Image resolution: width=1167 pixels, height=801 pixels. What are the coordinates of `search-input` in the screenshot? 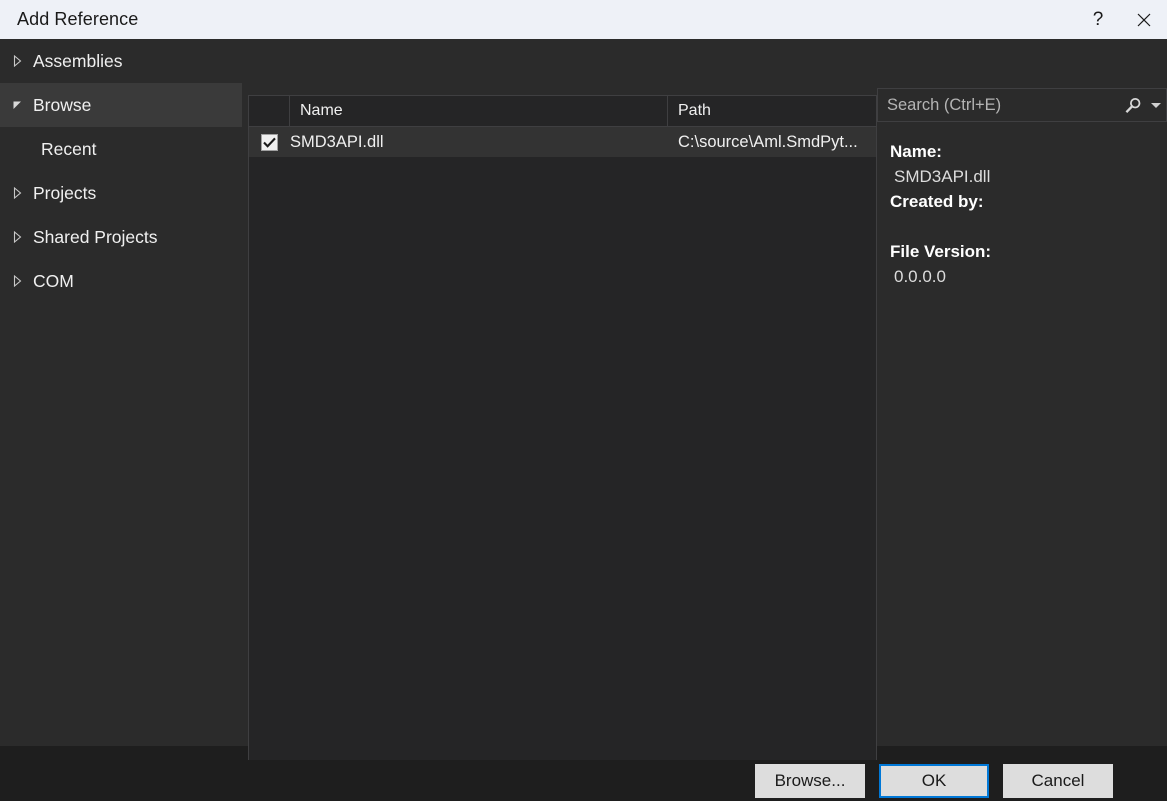 It's located at (999, 105).